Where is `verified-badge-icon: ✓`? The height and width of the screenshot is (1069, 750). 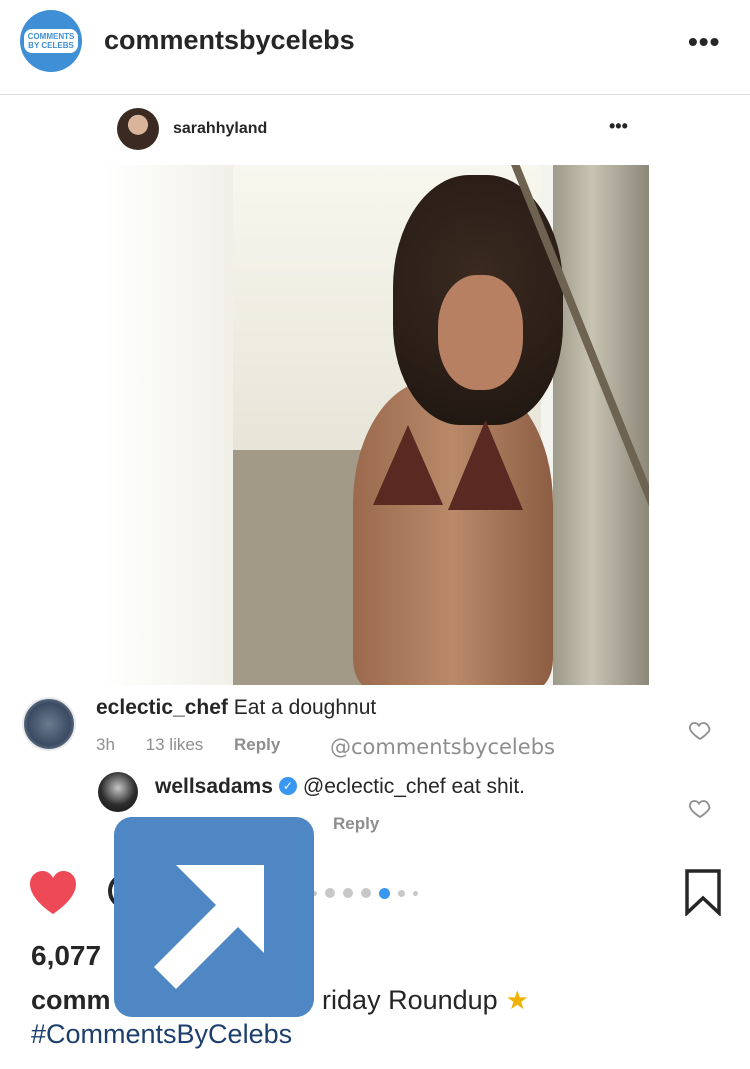
verified-badge-icon: ✓ is located at coordinates (287, 785).